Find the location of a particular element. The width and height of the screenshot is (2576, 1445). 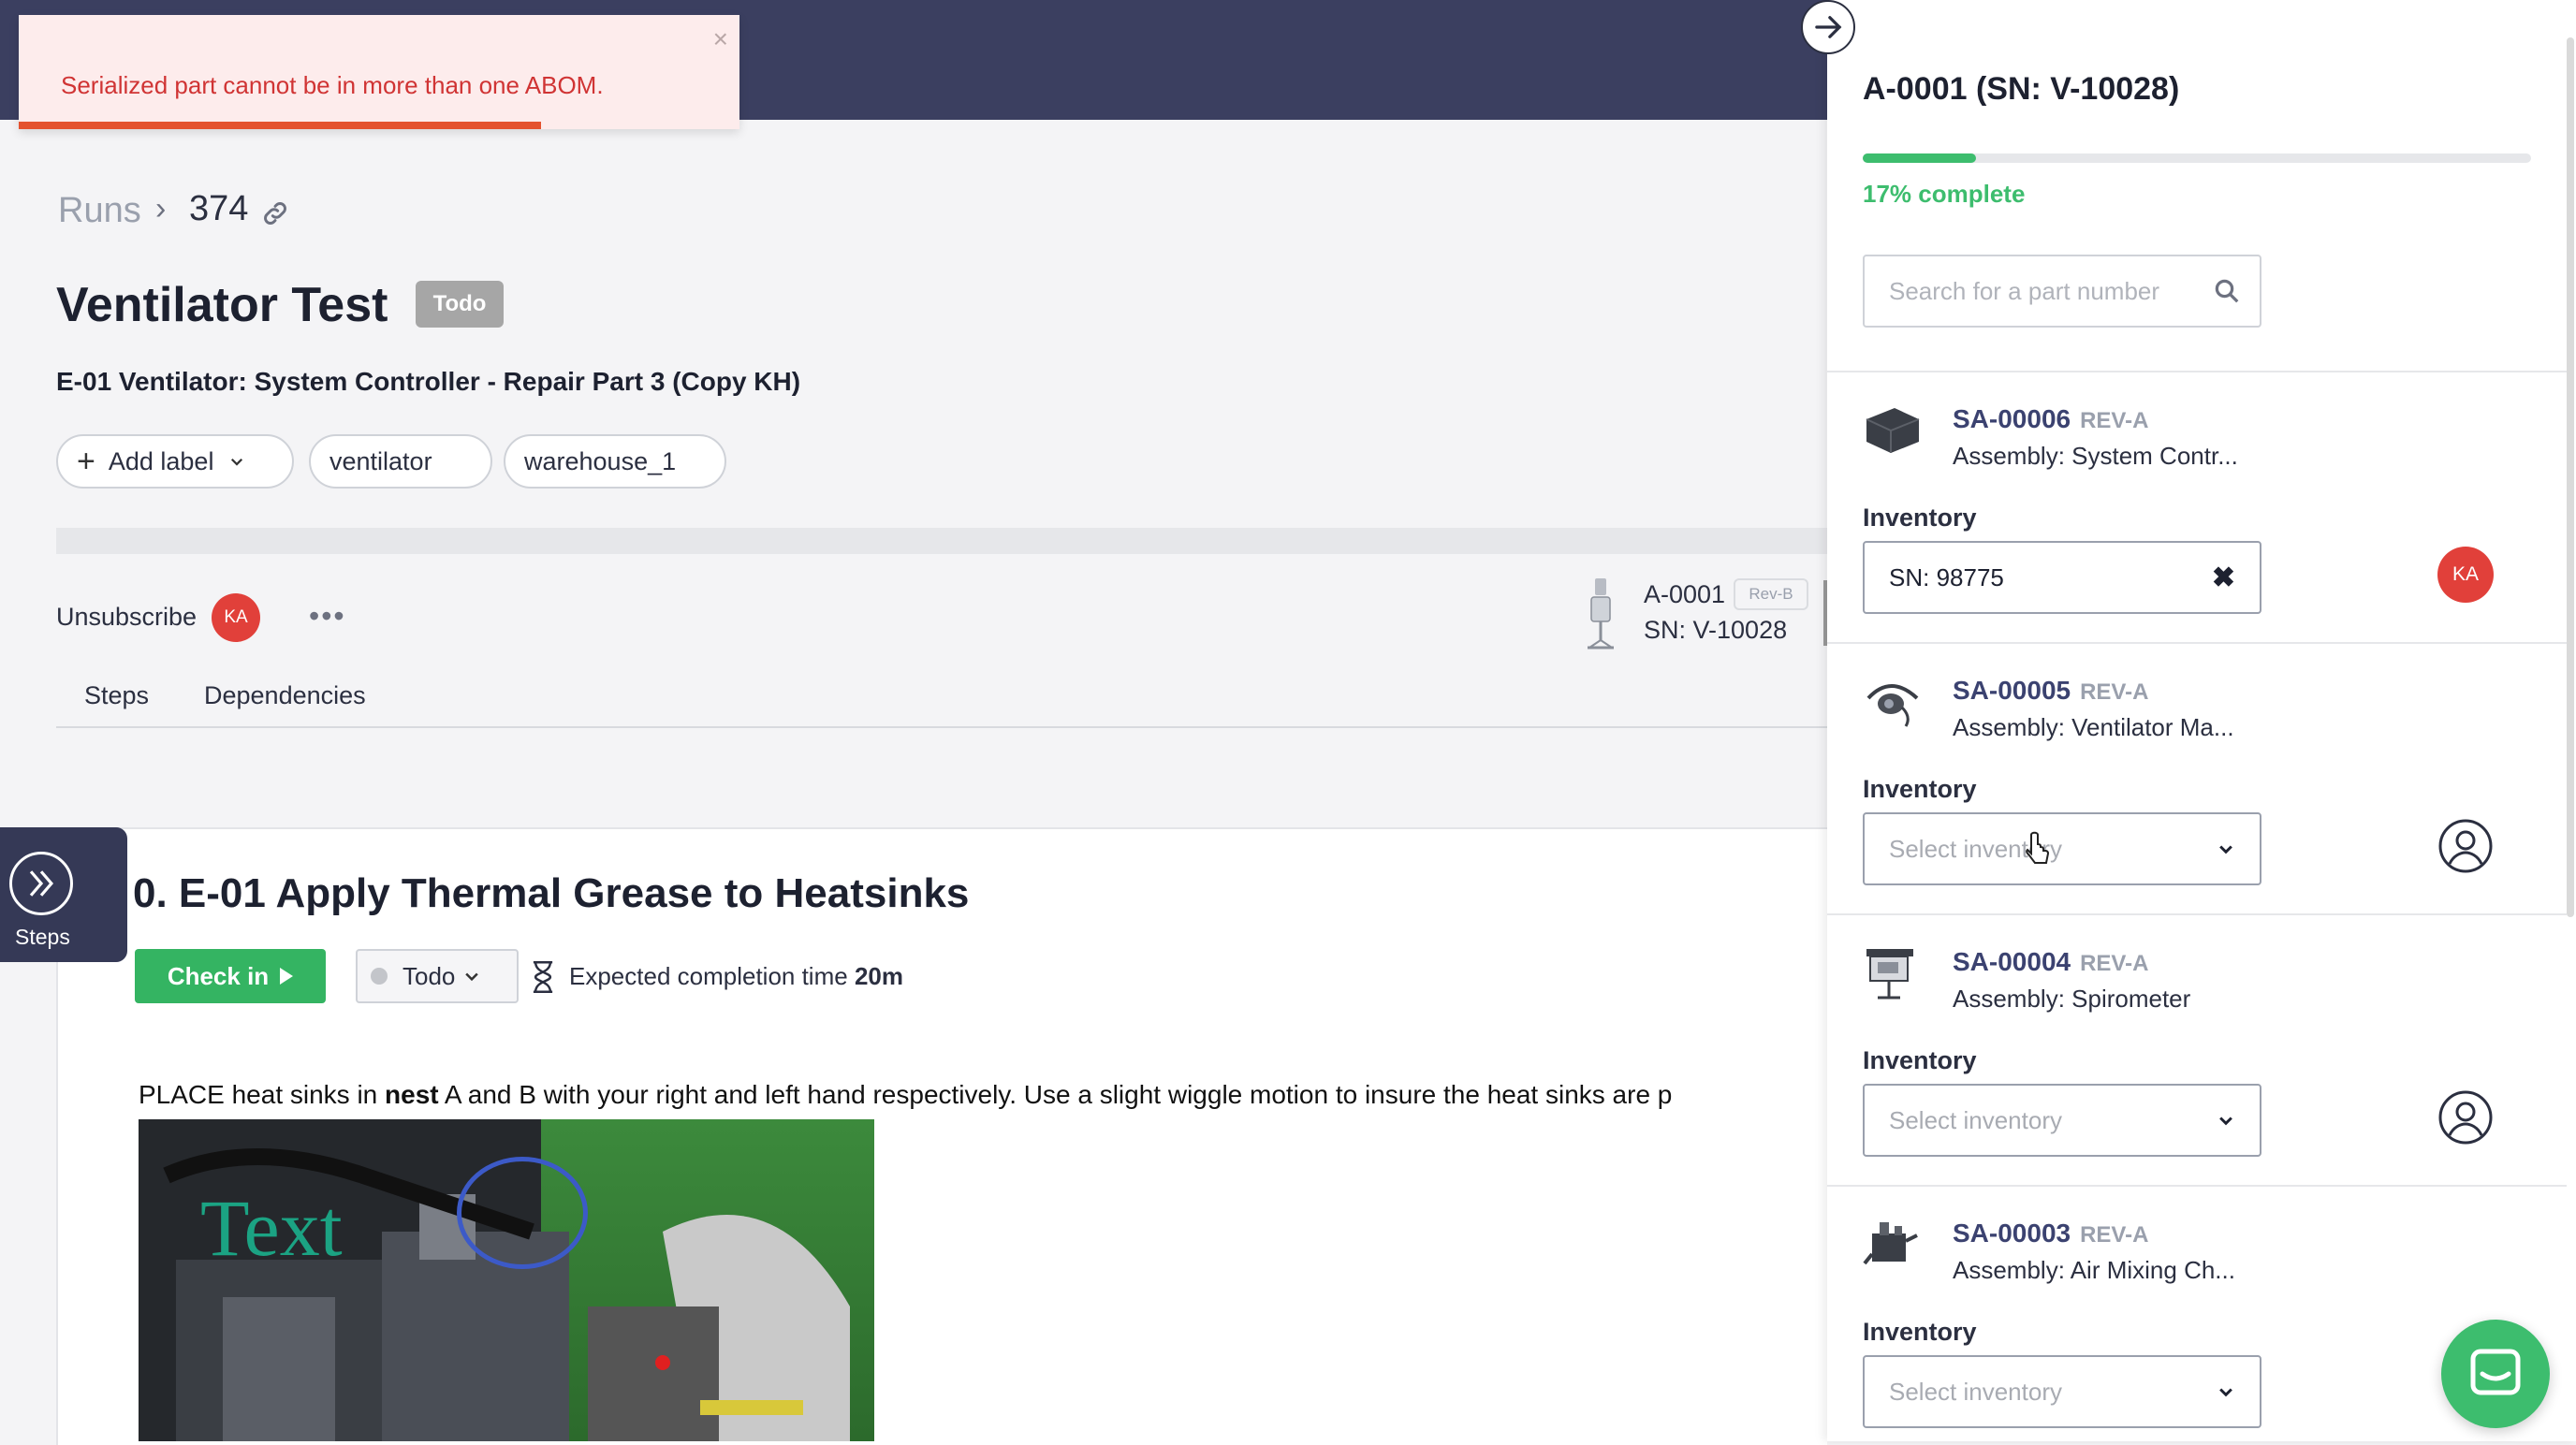

ventilator-thumbnail-icon is located at coordinates (1601, 614).